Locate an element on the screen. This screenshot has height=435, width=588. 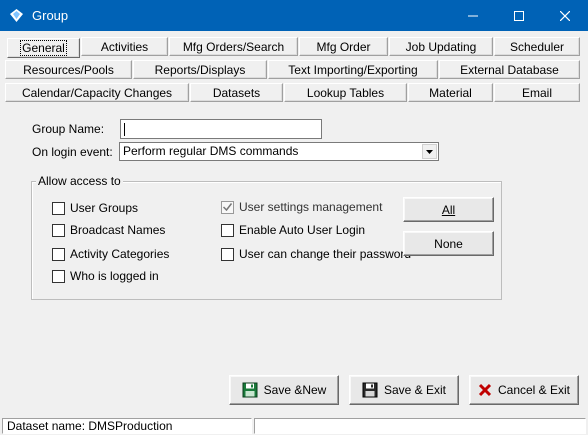
on-login-select: Perform regular DMS commands is located at coordinates (279, 151).